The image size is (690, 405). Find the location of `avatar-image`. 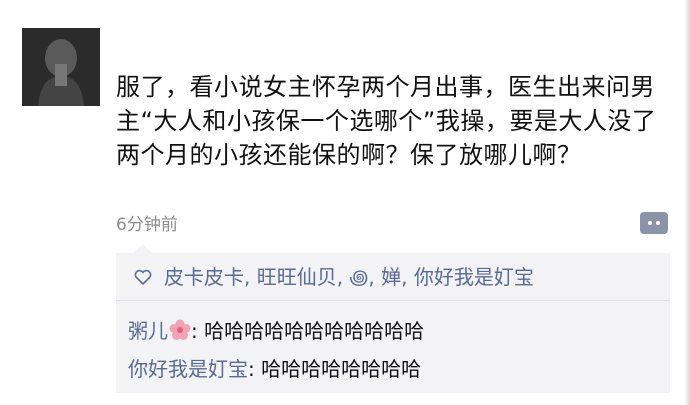

avatar-image is located at coordinates (61, 67).